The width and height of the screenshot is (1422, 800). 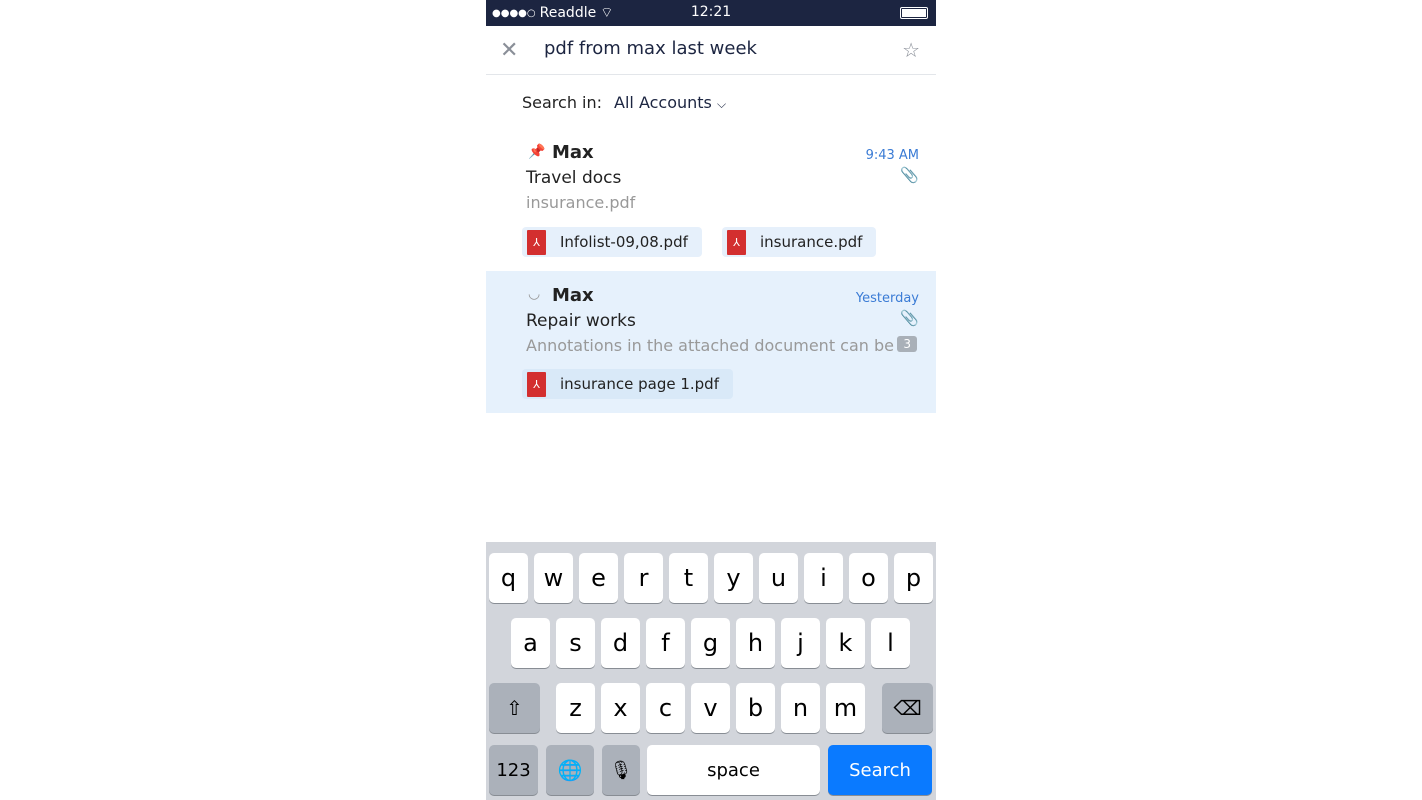 I want to click on search-key: Search, so click(x=880, y=770).